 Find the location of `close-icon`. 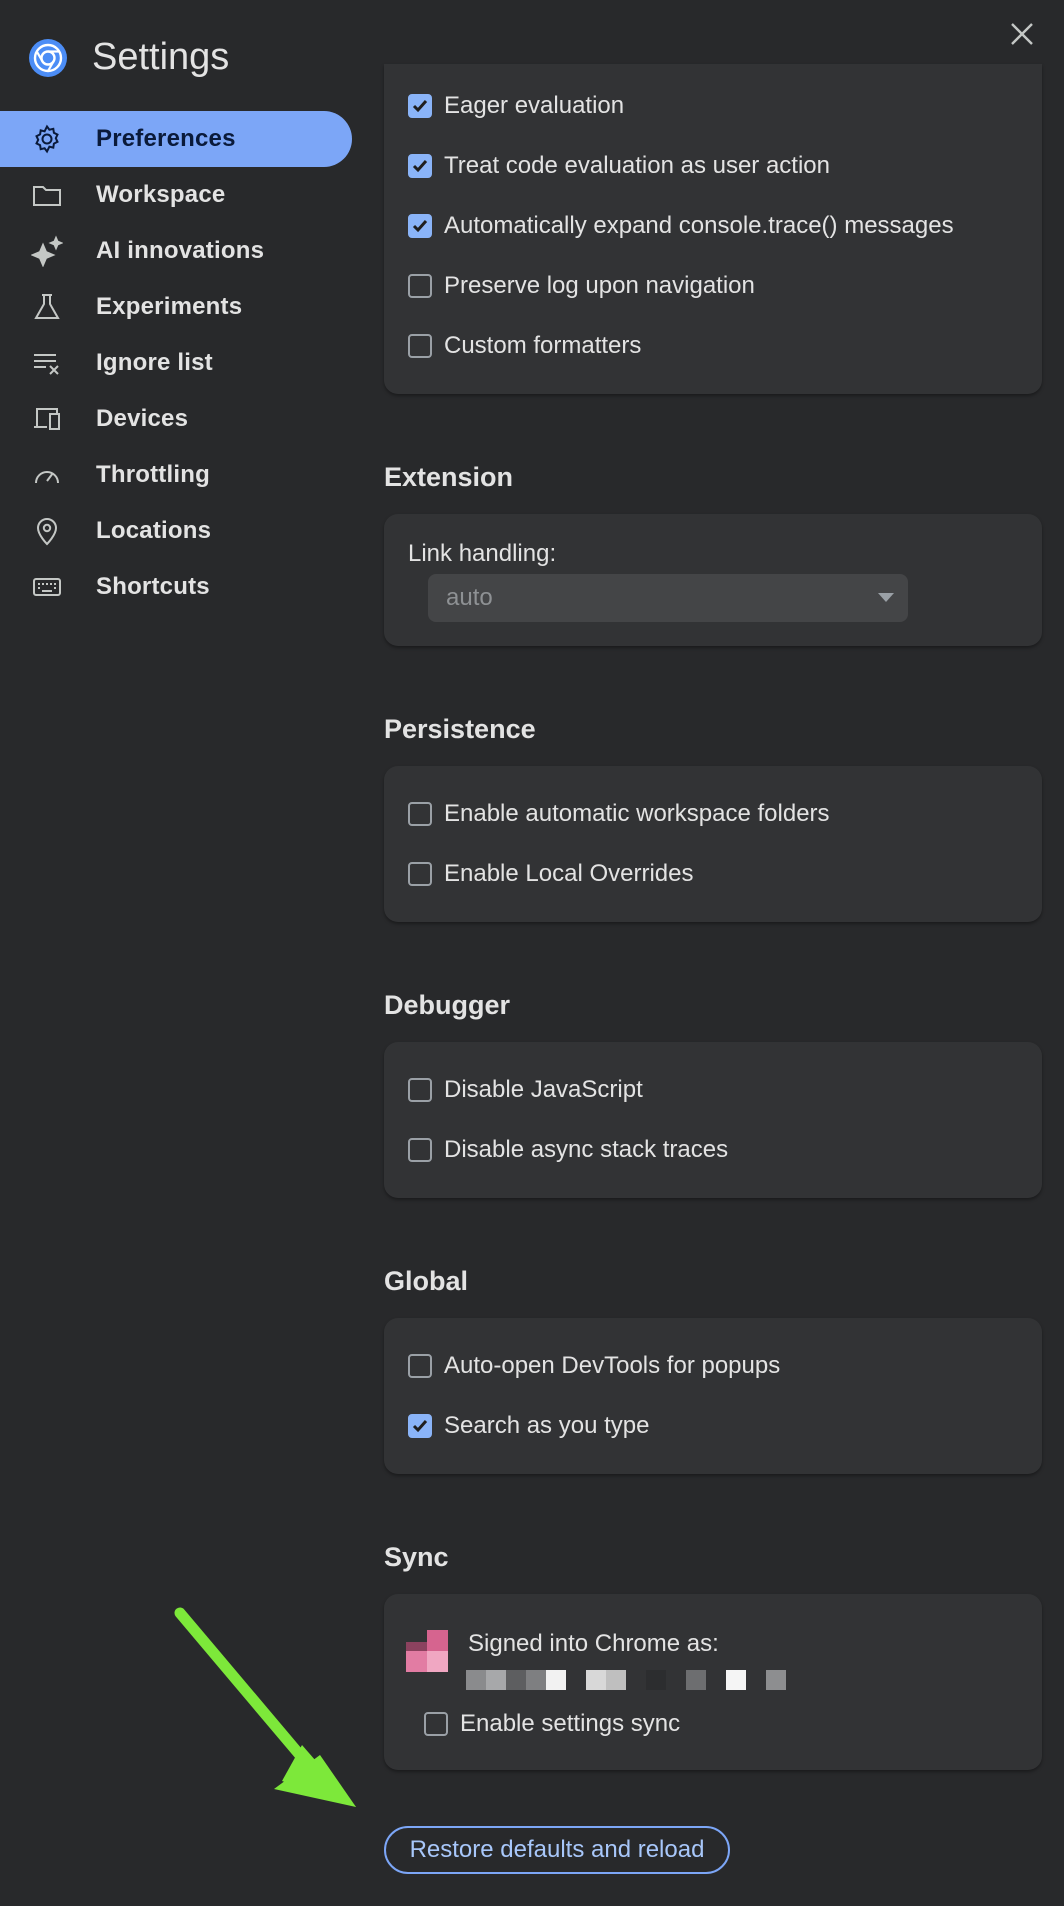

close-icon is located at coordinates (1022, 34).